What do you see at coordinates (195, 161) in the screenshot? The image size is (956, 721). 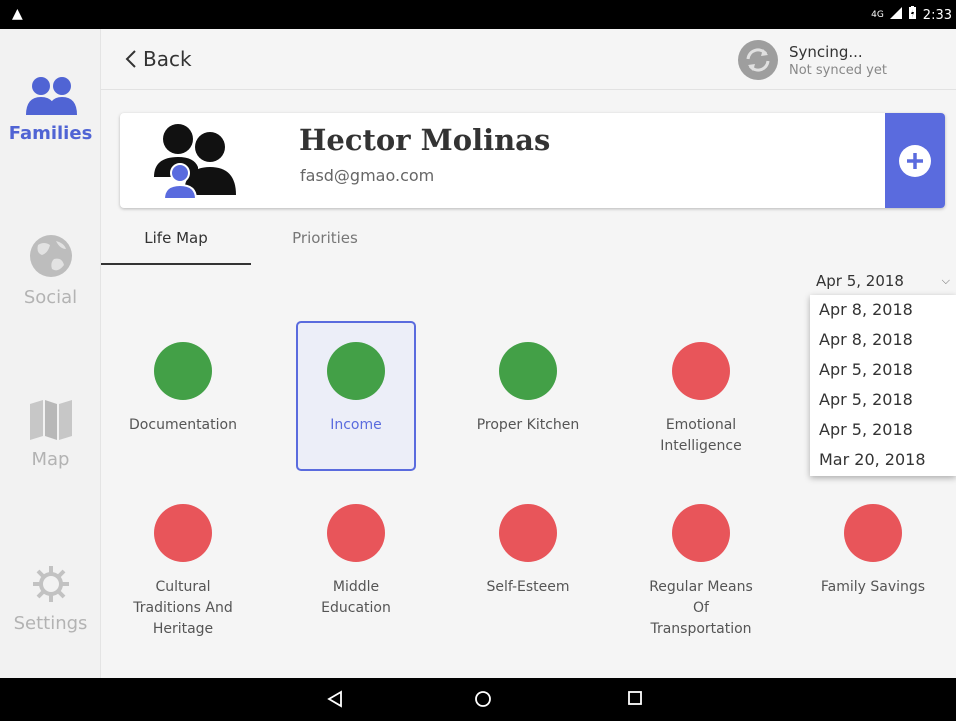 I see `family-avatar-icon` at bounding box center [195, 161].